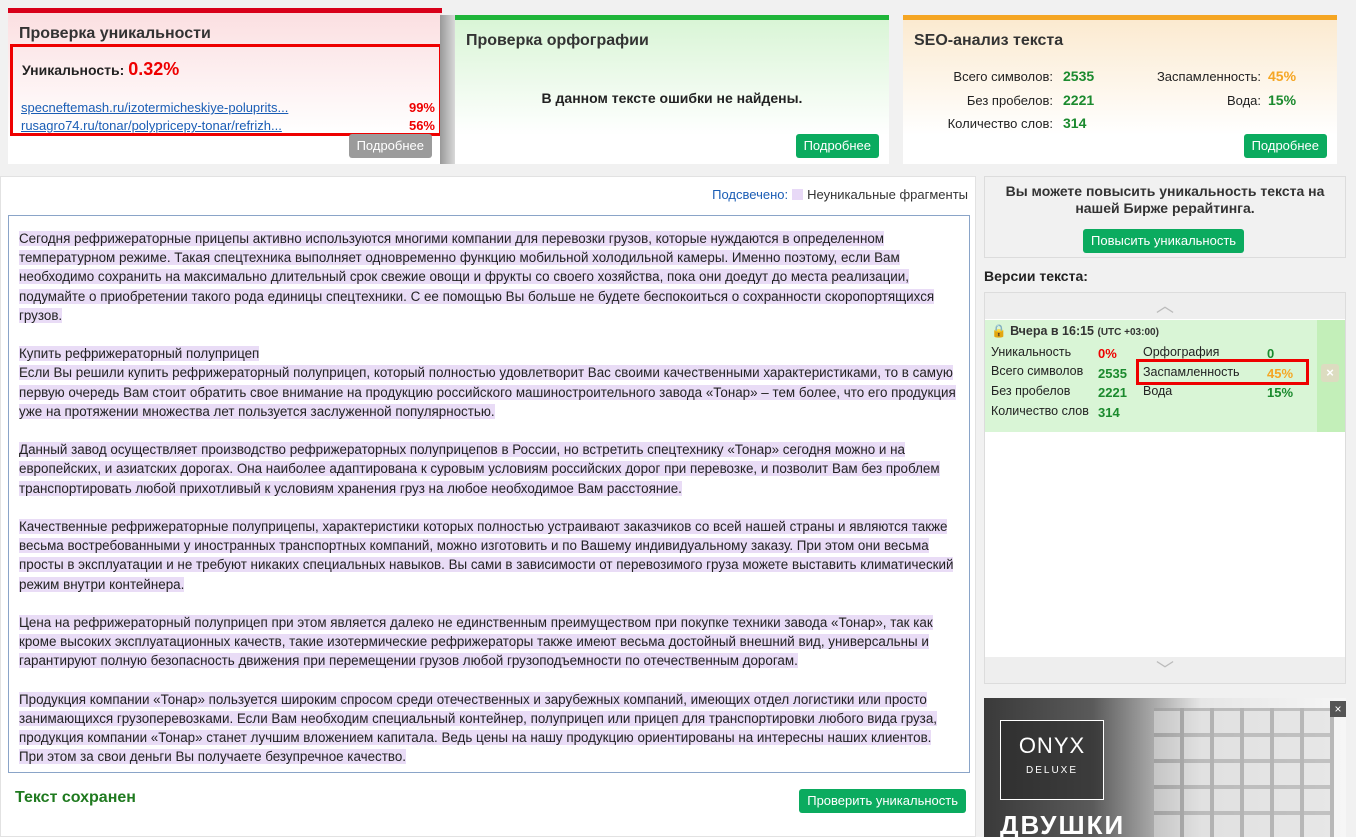  What do you see at coordinates (798, 194) in the screenshot?
I see `legend-swatch` at bounding box center [798, 194].